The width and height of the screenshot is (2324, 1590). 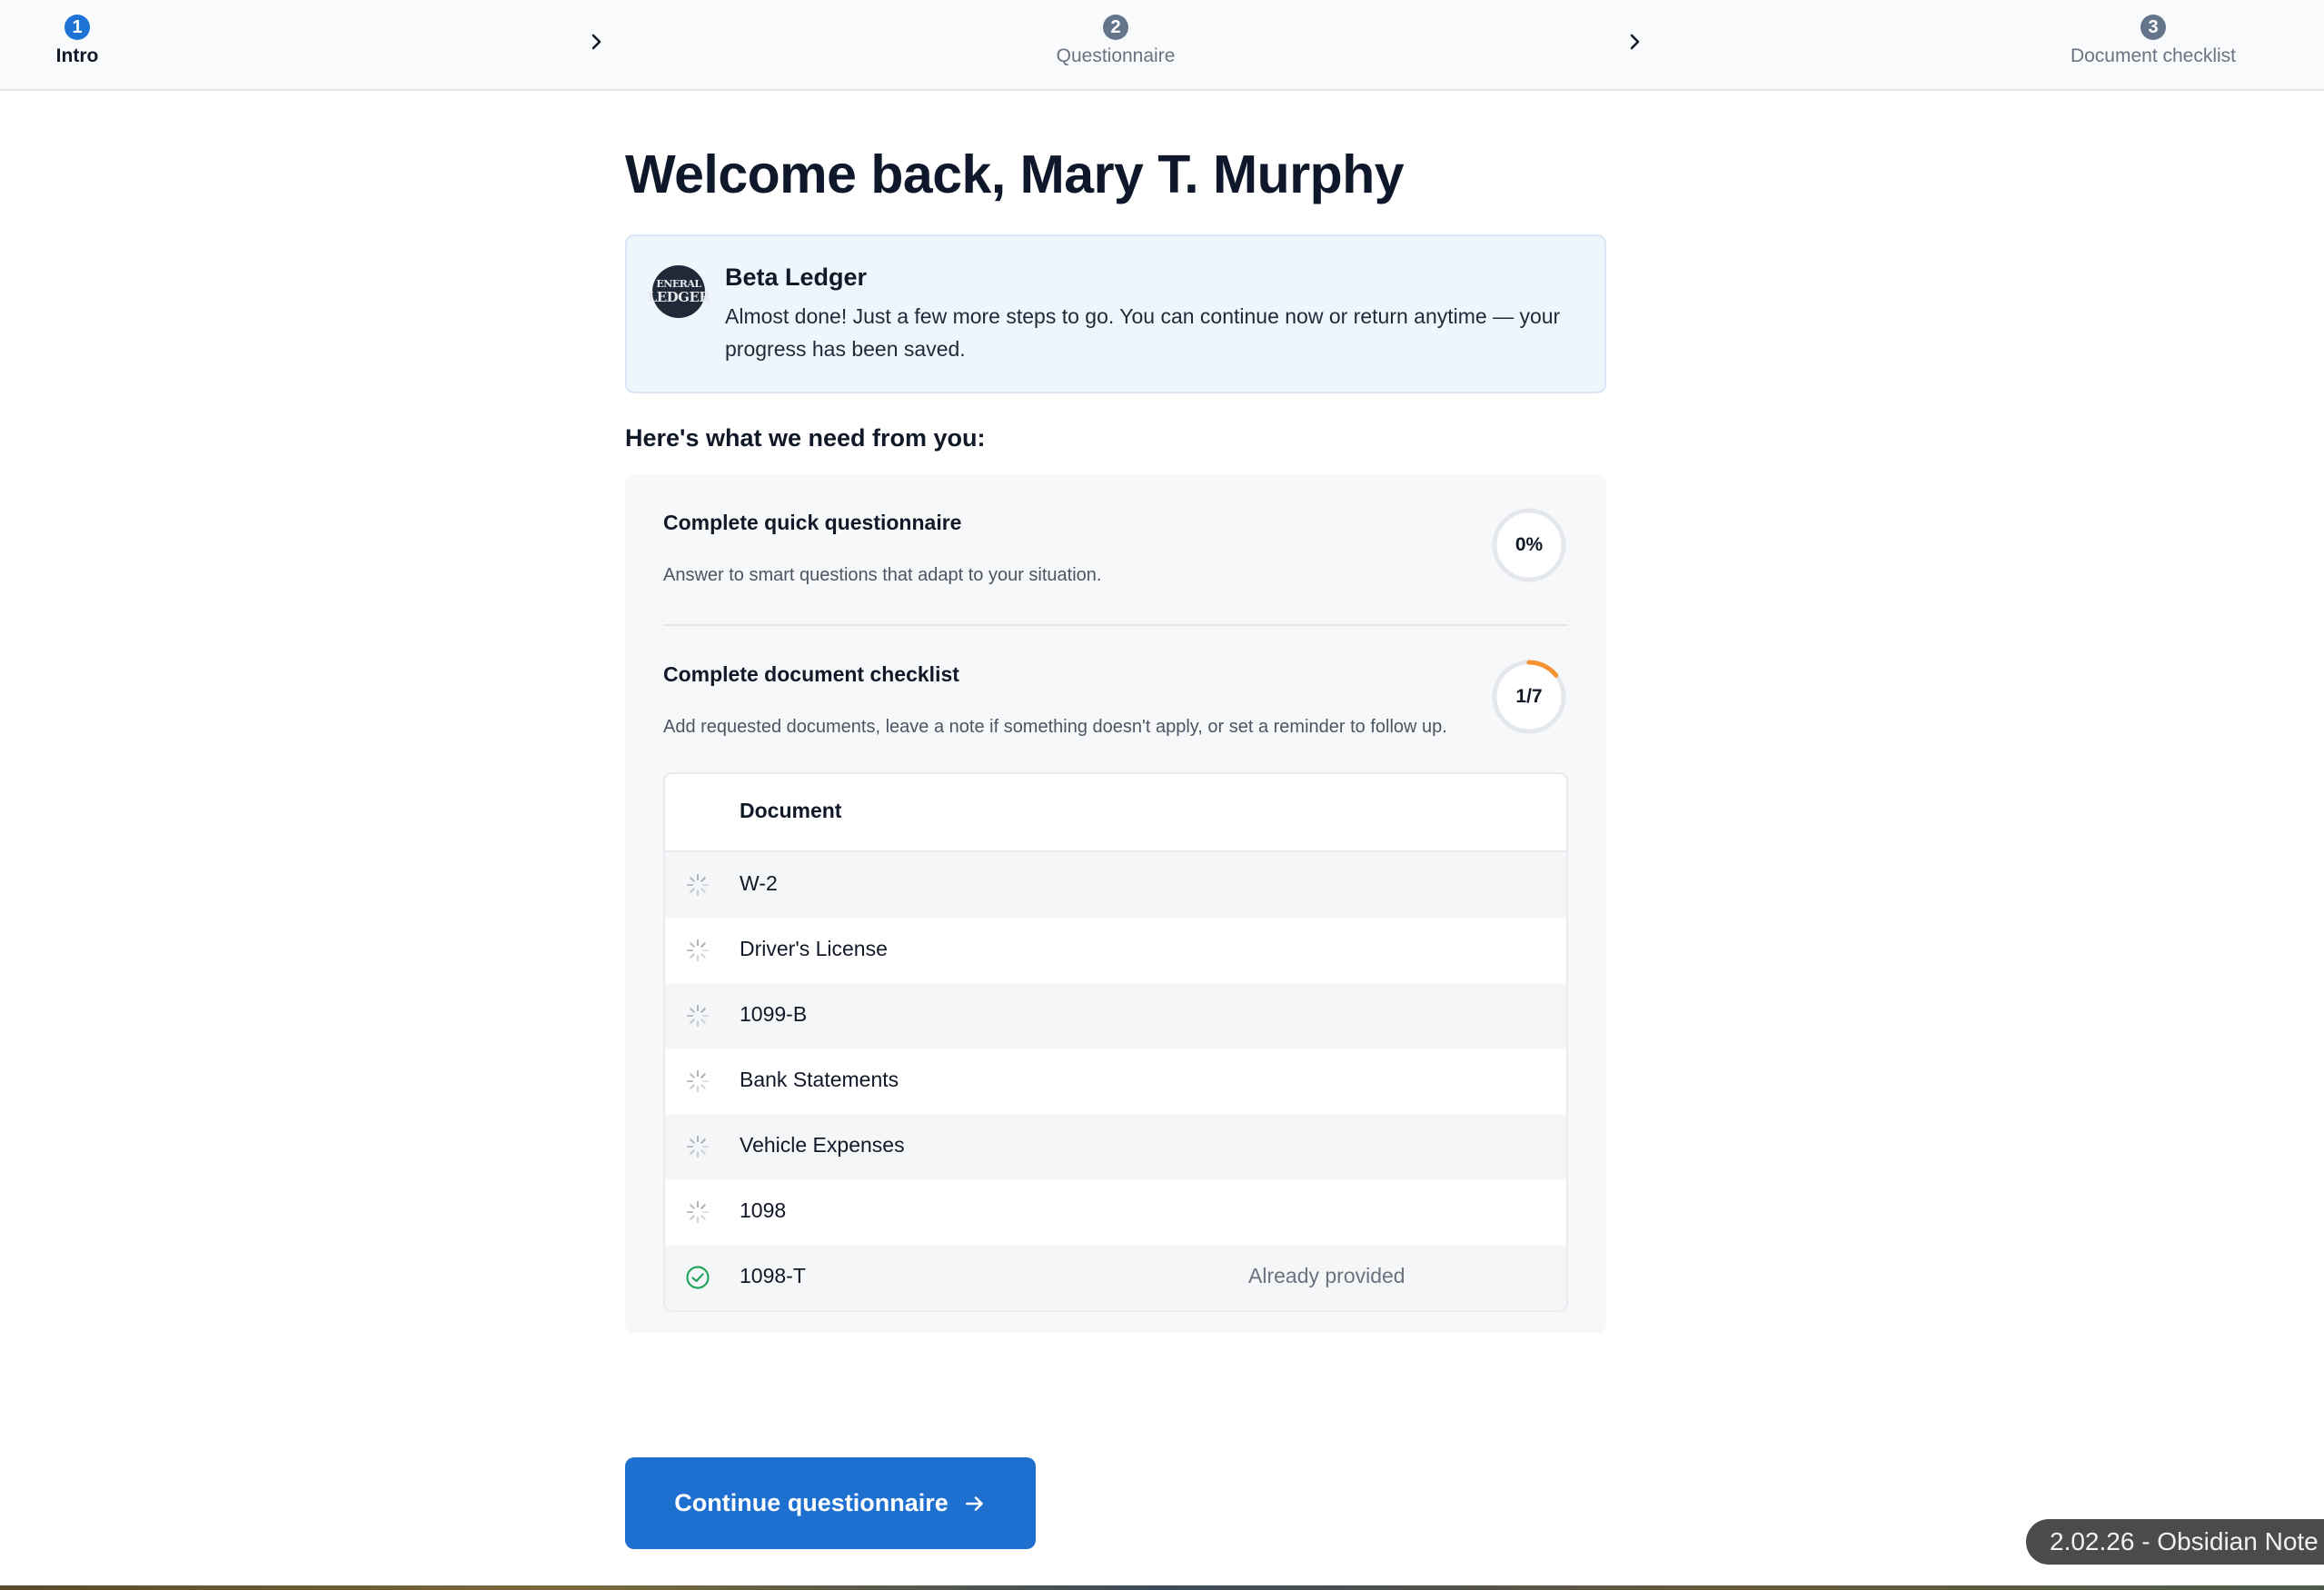 What do you see at coordinates (811, 674) in the screenshot?
I see `task-title: Complete document checklist` at bounding box center [811, 674].